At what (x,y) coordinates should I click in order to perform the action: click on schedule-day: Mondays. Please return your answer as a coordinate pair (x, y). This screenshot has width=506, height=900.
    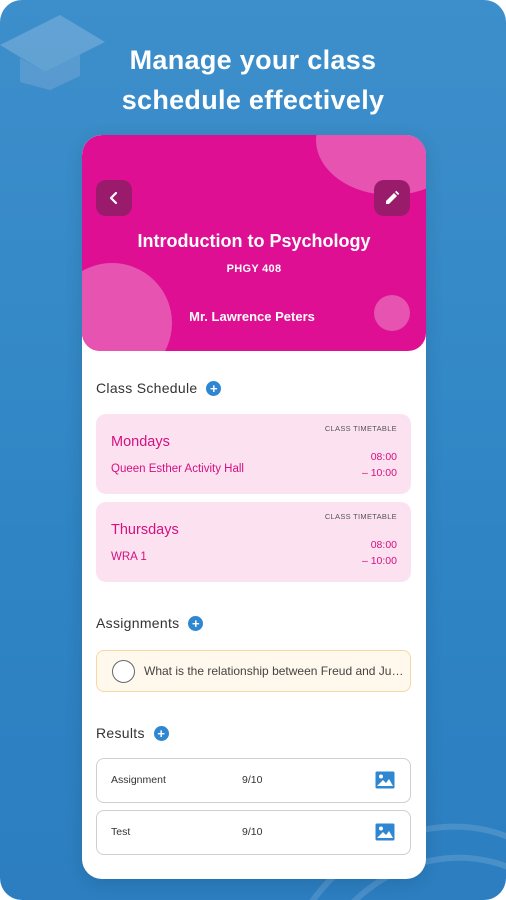
    Looking at the image, I should click on (140, 442).